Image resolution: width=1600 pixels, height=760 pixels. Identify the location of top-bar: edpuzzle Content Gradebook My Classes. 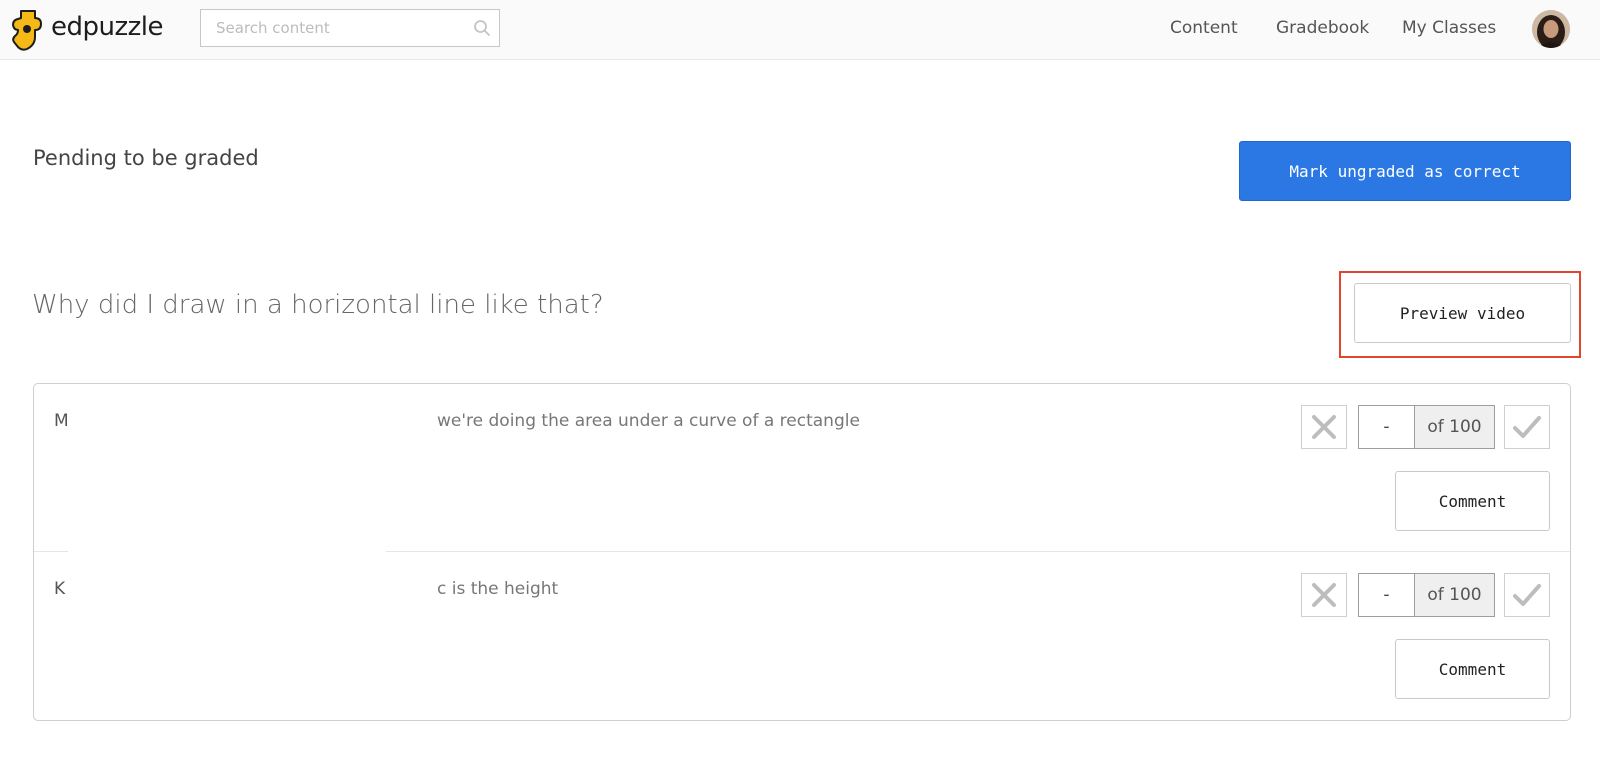
(800, 30).